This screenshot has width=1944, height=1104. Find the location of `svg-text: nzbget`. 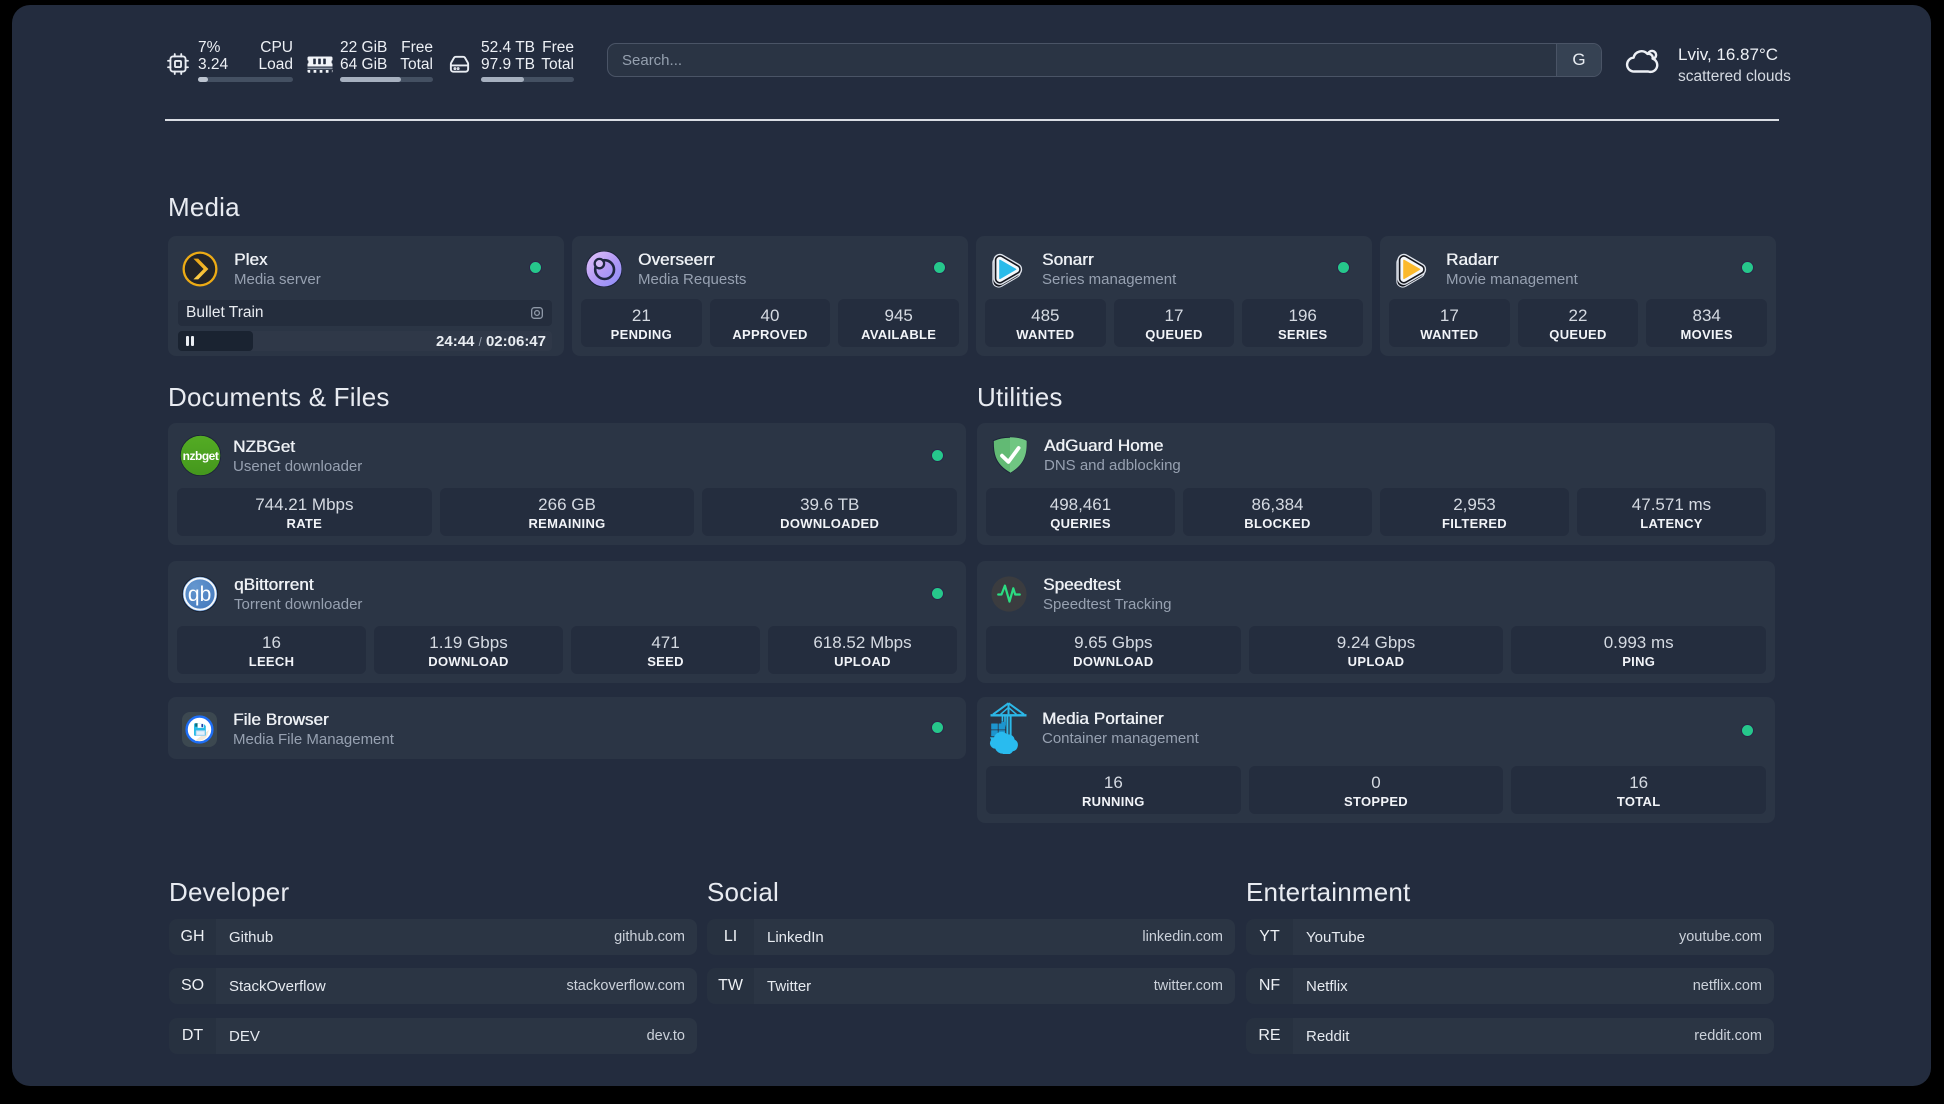

svg-text: nzbget is located at coordinates (201, 456).